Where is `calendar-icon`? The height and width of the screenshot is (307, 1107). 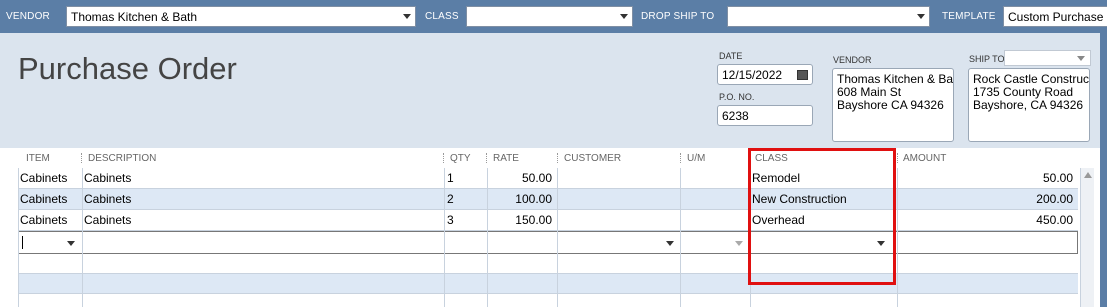 calendar-icon is located at coordinates (802, 75).